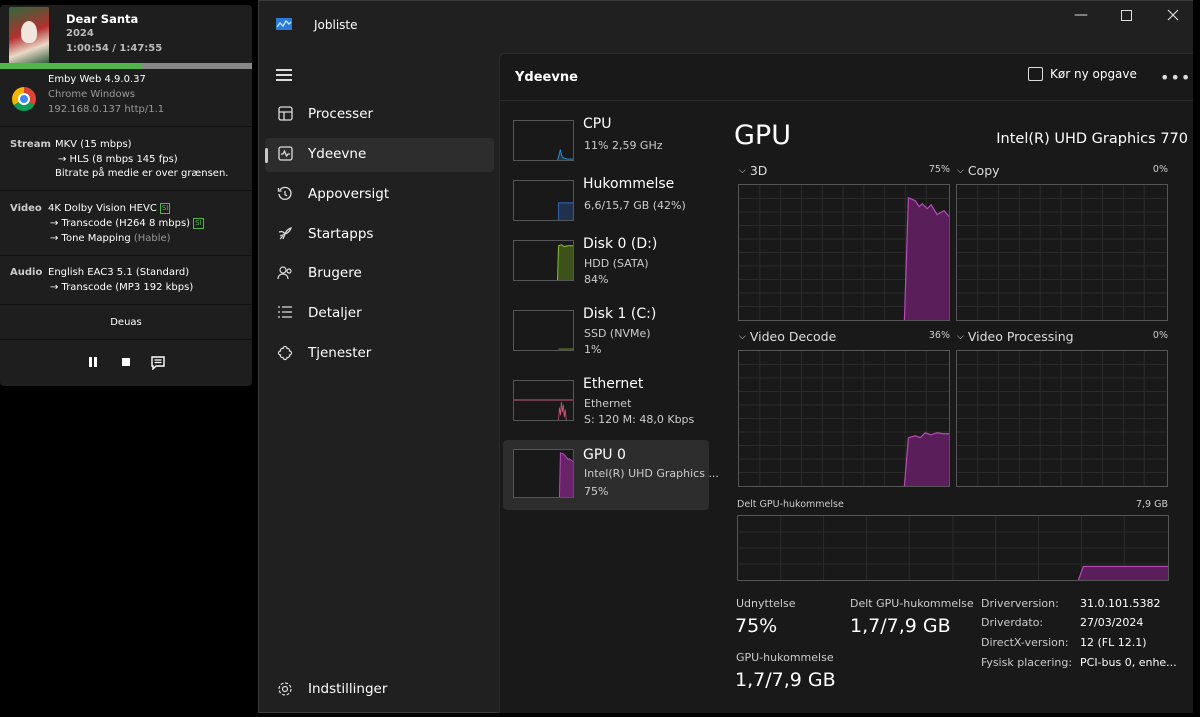 The image size is (1200, 717). Describe the element at coordinates (611, 475) in the screenshot. I see `device-gpu-0: GPU 0 Intel(R) UHD Graphics ... 75%` at that location.